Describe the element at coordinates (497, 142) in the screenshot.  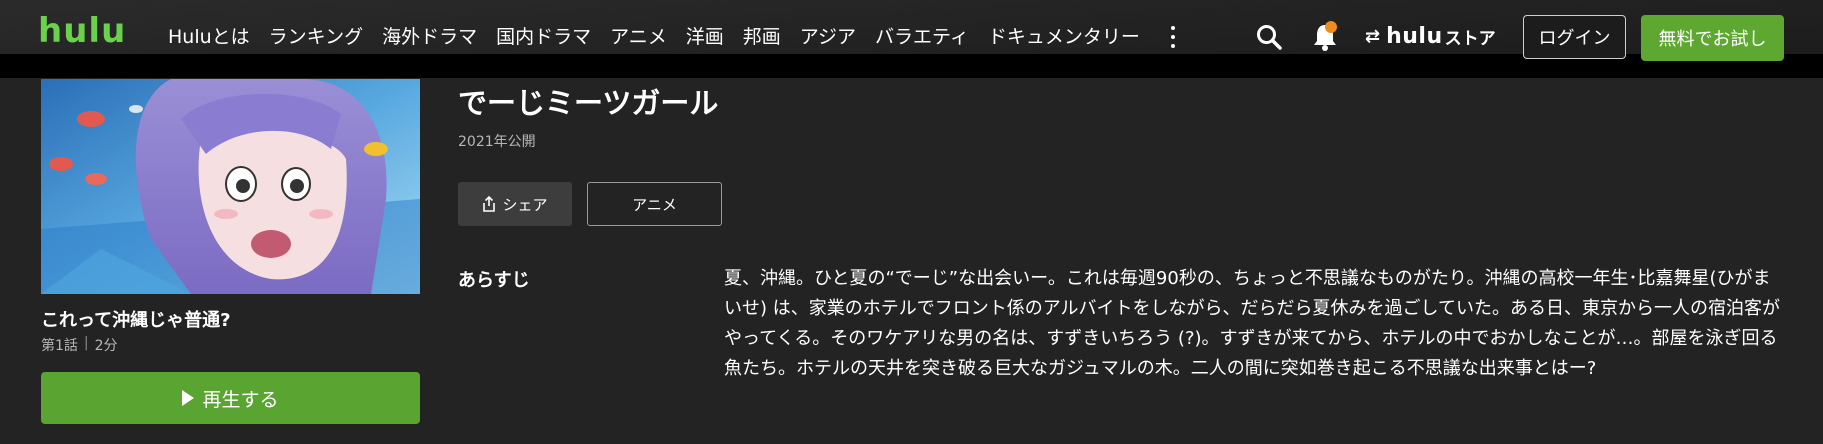
I see `release-year: 2021年公開` at that location.